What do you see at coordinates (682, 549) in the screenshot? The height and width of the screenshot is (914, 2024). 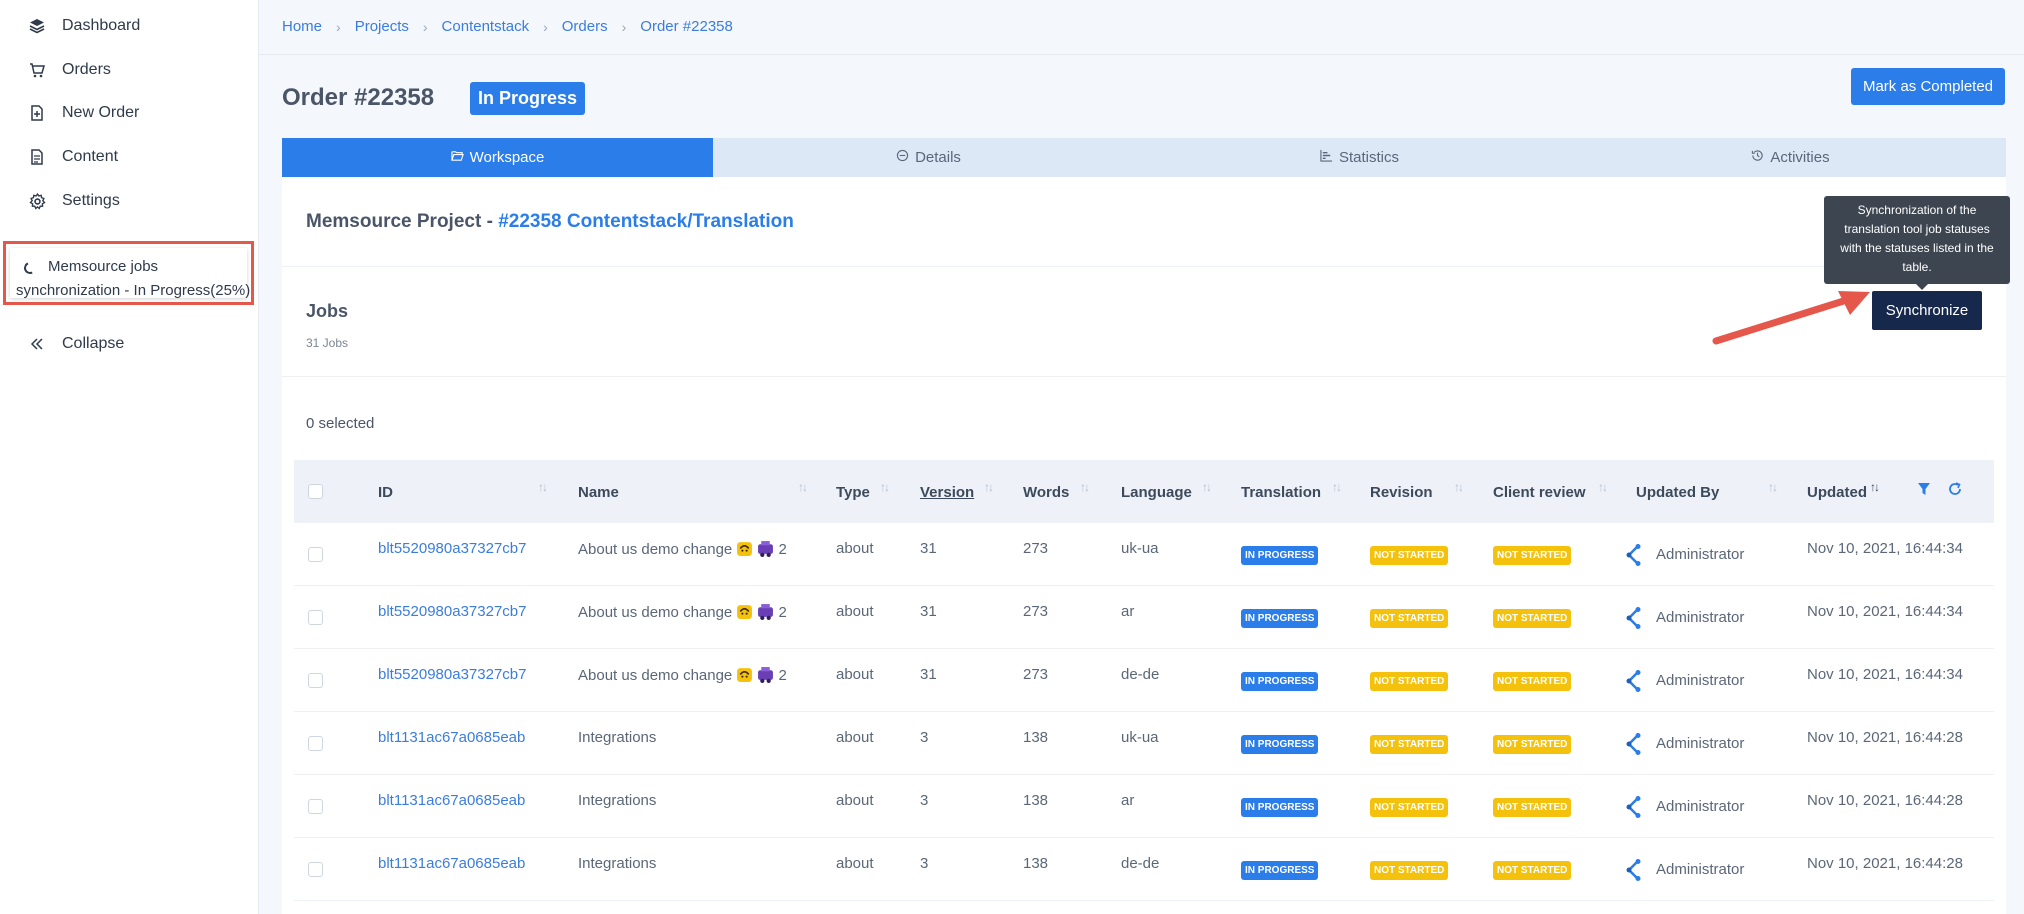 I see `job-name: About us demo change 2` at bounding box center [682, 549].